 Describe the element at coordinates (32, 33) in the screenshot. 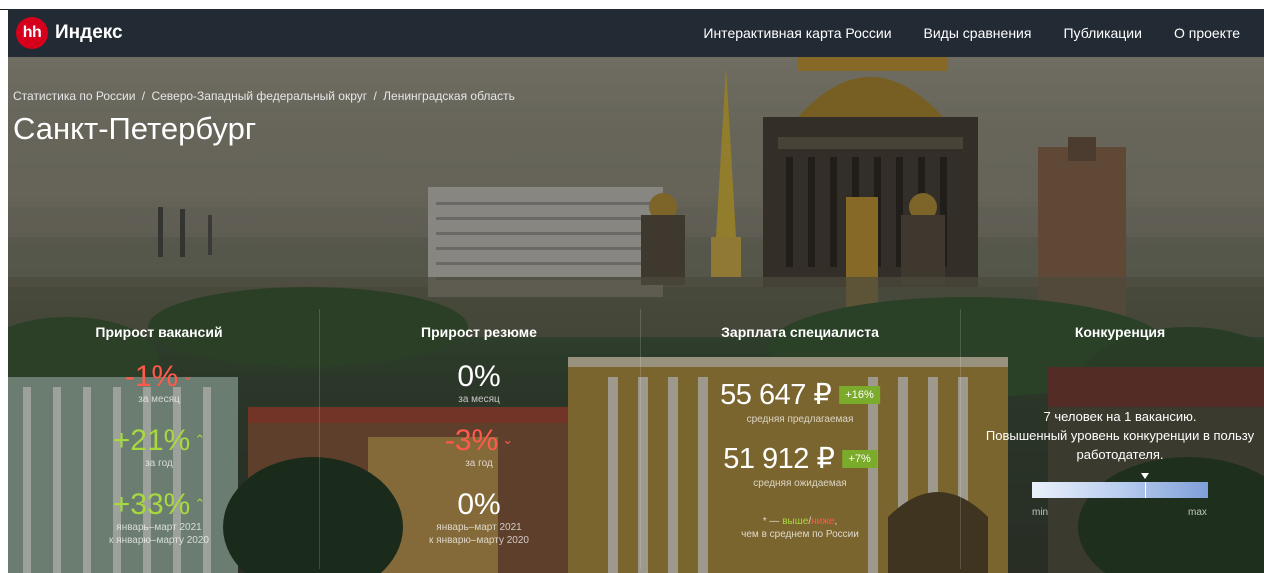

I see `hh-logo-icon: hh` at that location.